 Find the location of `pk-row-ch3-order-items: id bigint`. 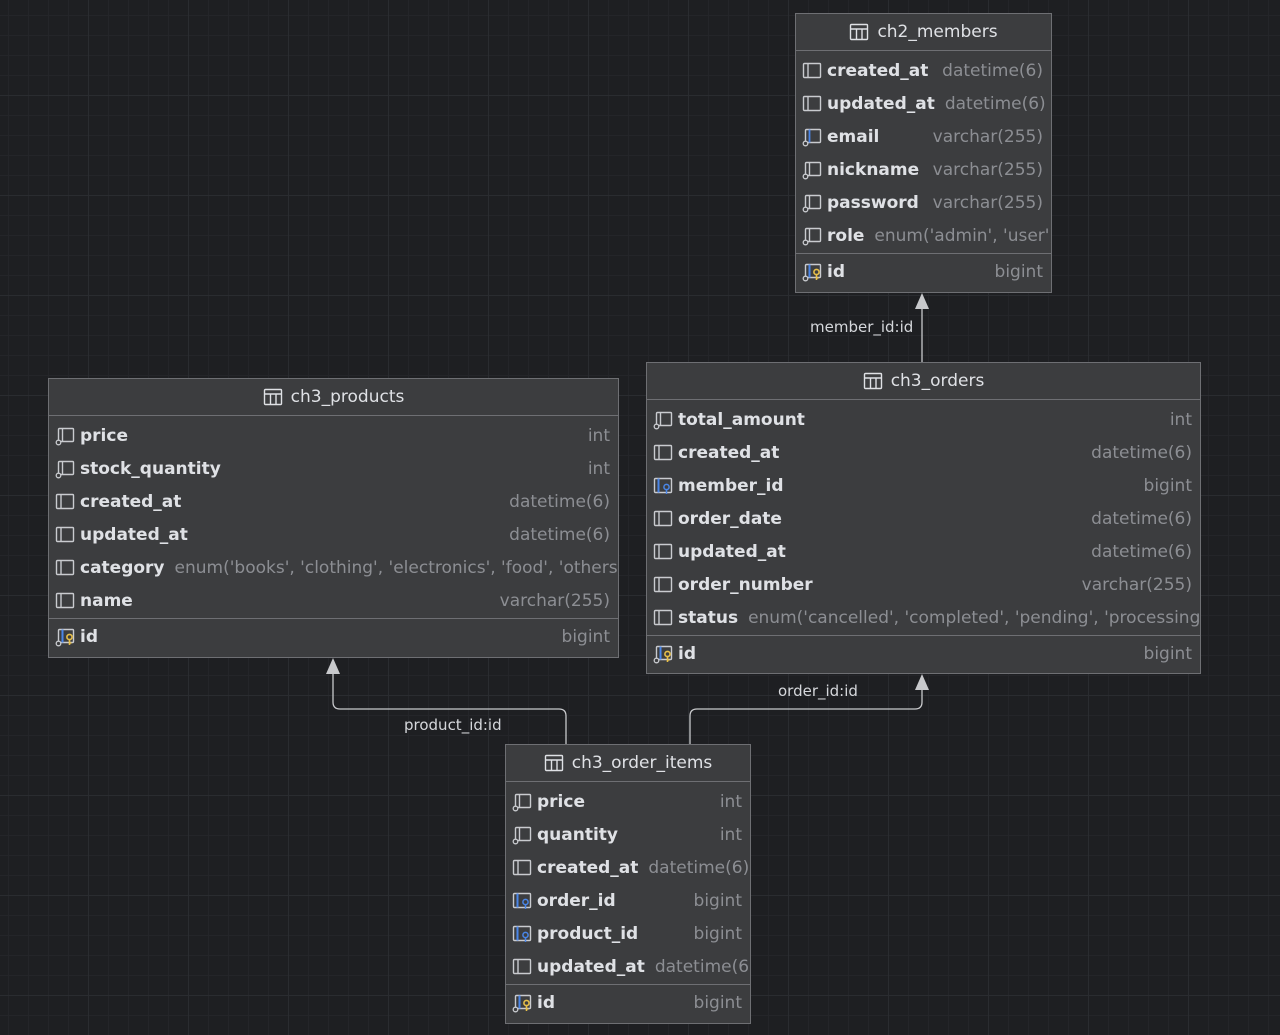

pk-row-ch3-order-items: id bigint is located at coordinates (628, 1003).